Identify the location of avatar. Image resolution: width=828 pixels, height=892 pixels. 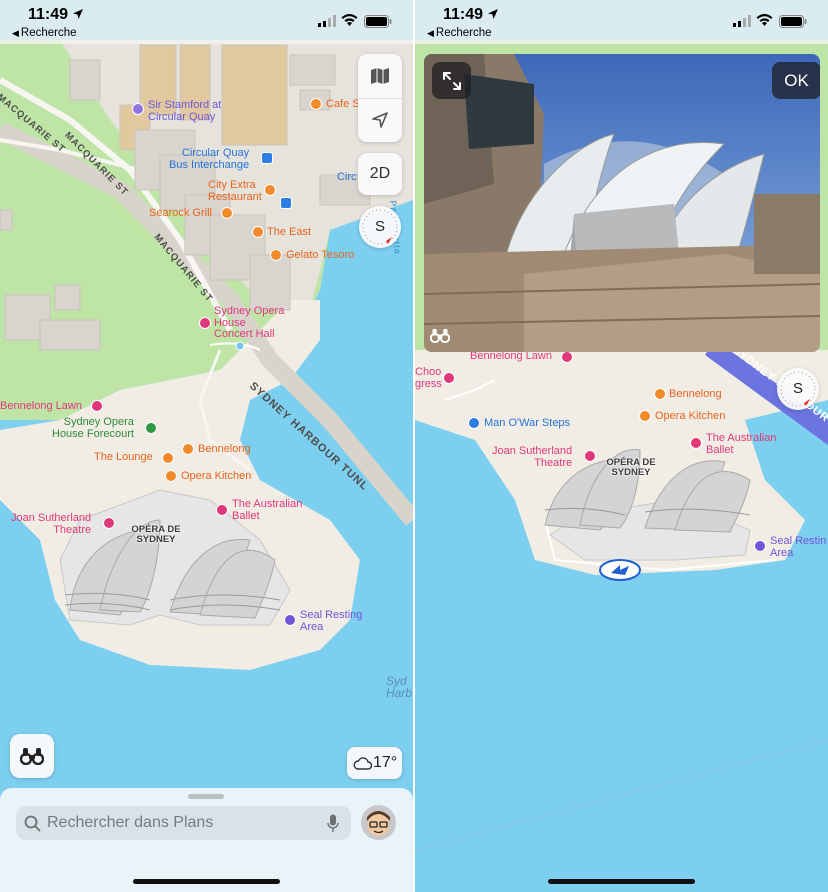
(378, 822).